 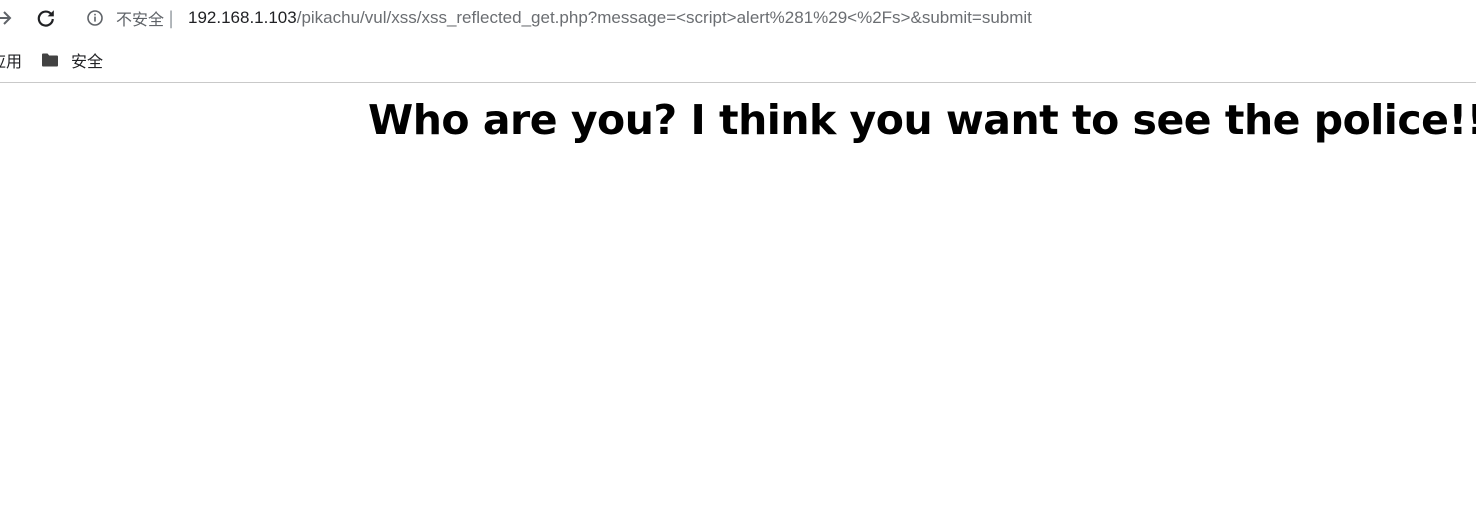 I want to click on site-security-indicator: 不安全 |, so click(x=134, y=18).